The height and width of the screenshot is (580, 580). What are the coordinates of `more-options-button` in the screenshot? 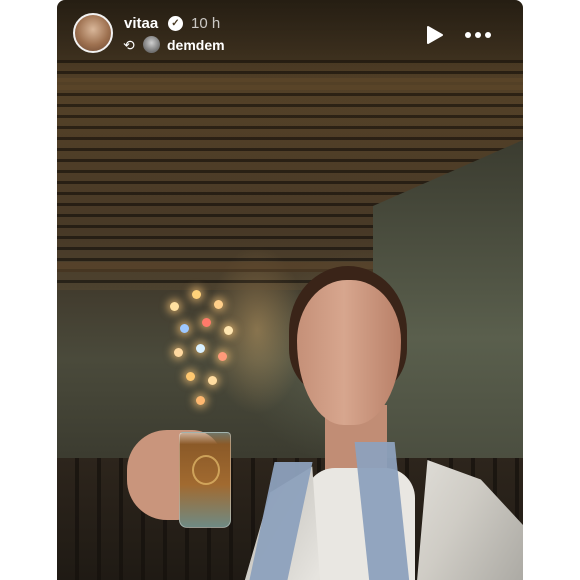 It's located at (478, 35).